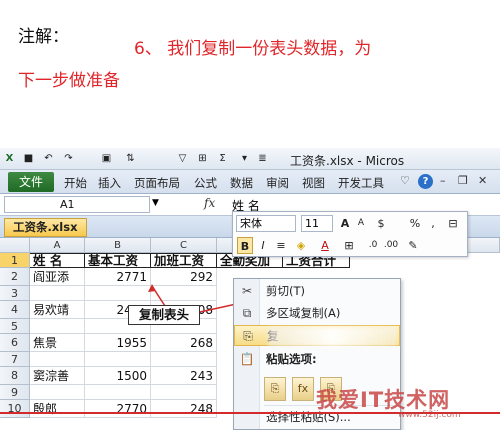  Describe the element at coordinates (413, 245) in the screenshot. I see `format-painter-icon: ✎` at that location.